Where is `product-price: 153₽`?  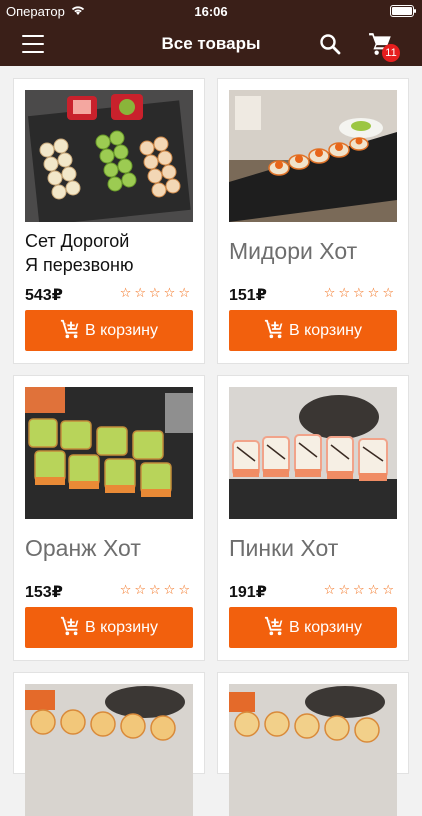
product-price: 153₽ is located at coordinates (44, 592).